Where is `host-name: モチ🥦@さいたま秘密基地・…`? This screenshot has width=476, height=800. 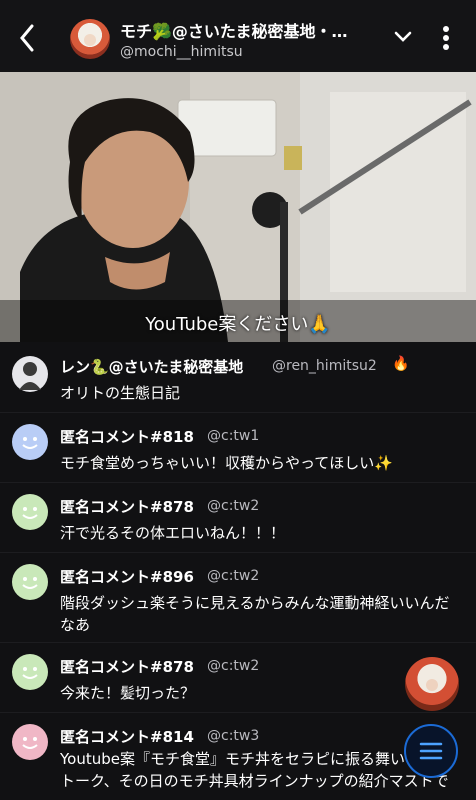
host-name: モチ🥦@さいたま秘密基地・… is located at coordinates (254, 30).